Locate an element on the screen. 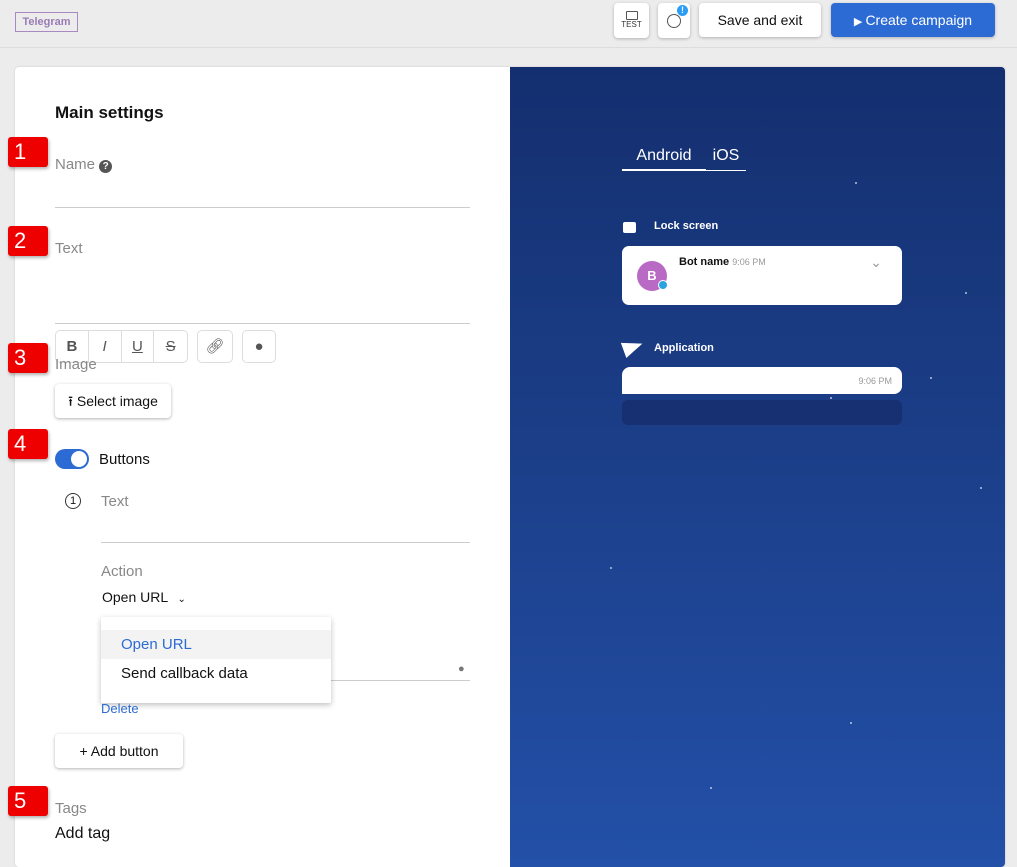 Image resolution: width=1017 pixels, height=867 pixels. step-badge-5: 5 is located at coordinates (28, 801).